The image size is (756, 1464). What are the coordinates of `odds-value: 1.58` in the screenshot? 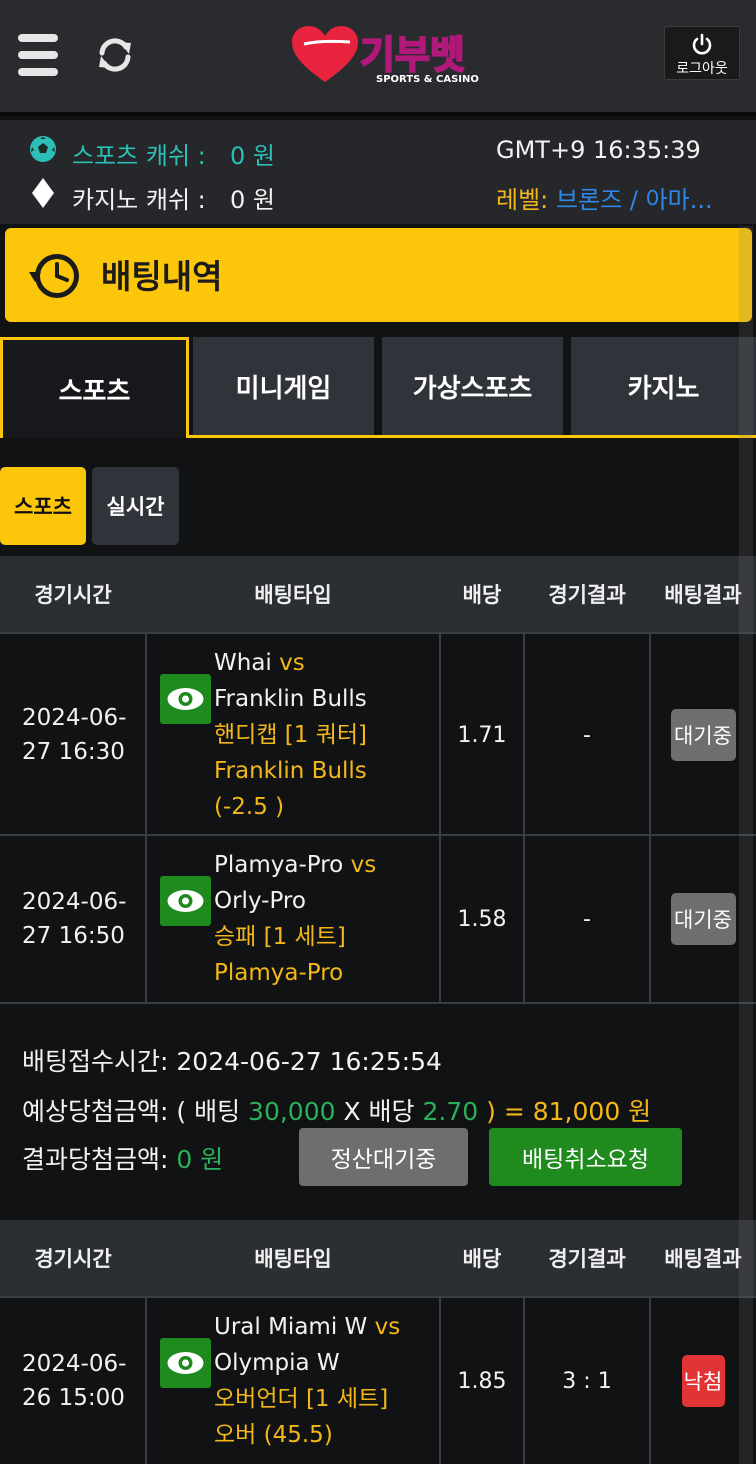 It's located at (482, 919).